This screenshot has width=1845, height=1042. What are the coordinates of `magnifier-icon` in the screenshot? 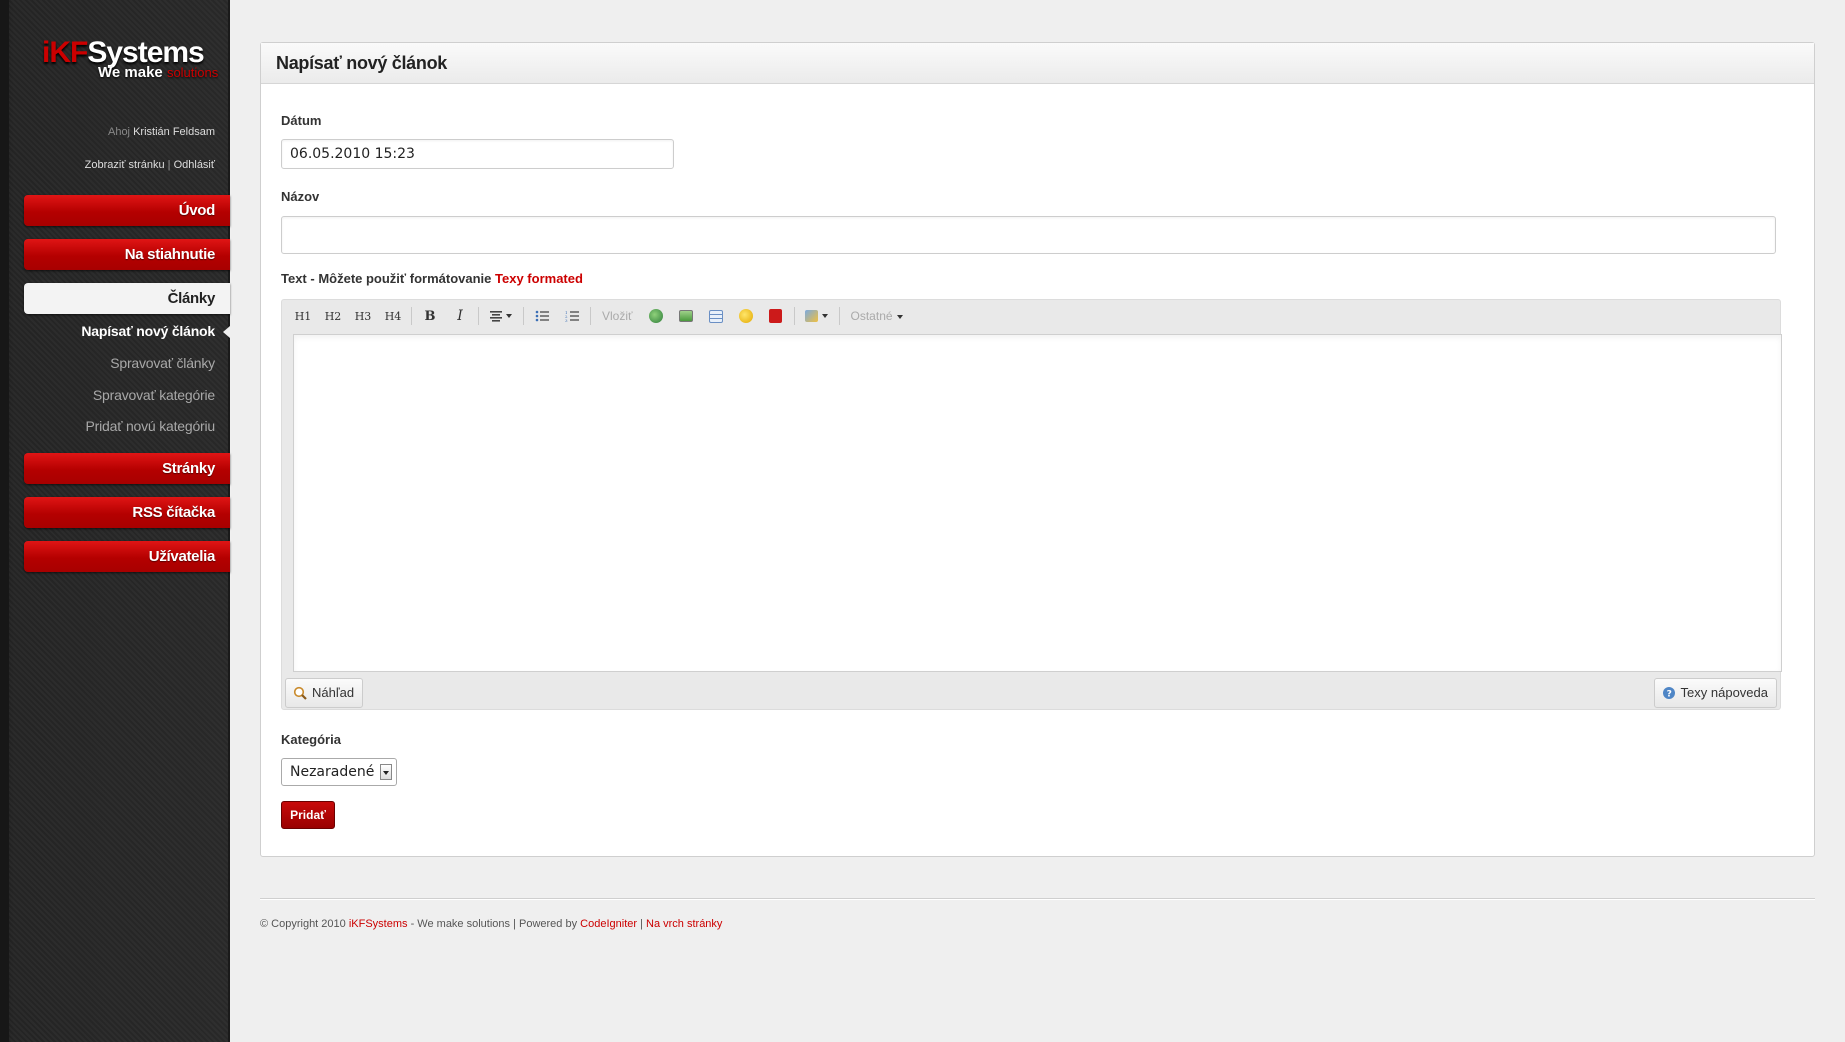 It's located at (300, 693).